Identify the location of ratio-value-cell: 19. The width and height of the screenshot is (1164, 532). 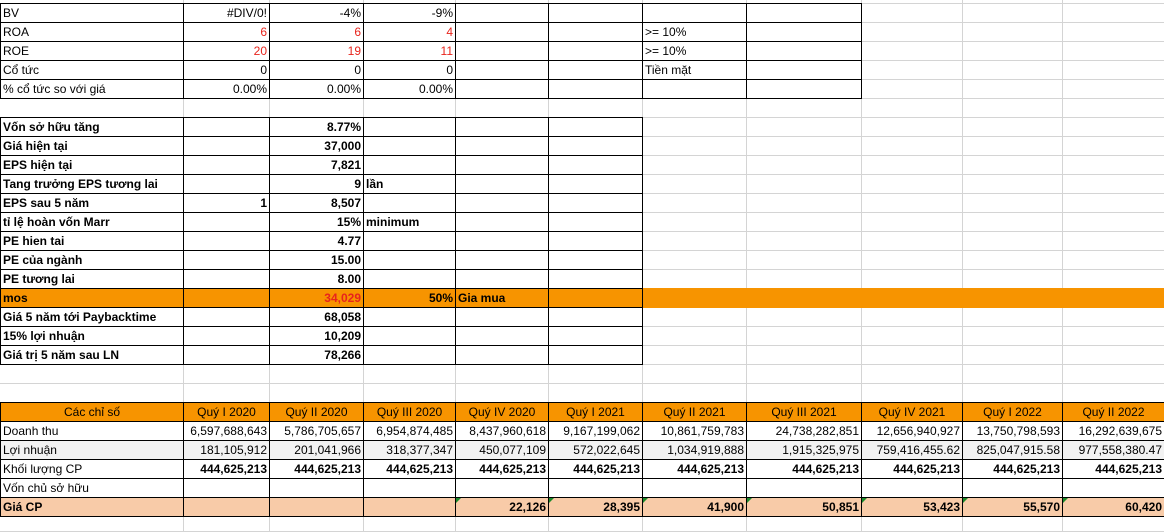
(316, 51).